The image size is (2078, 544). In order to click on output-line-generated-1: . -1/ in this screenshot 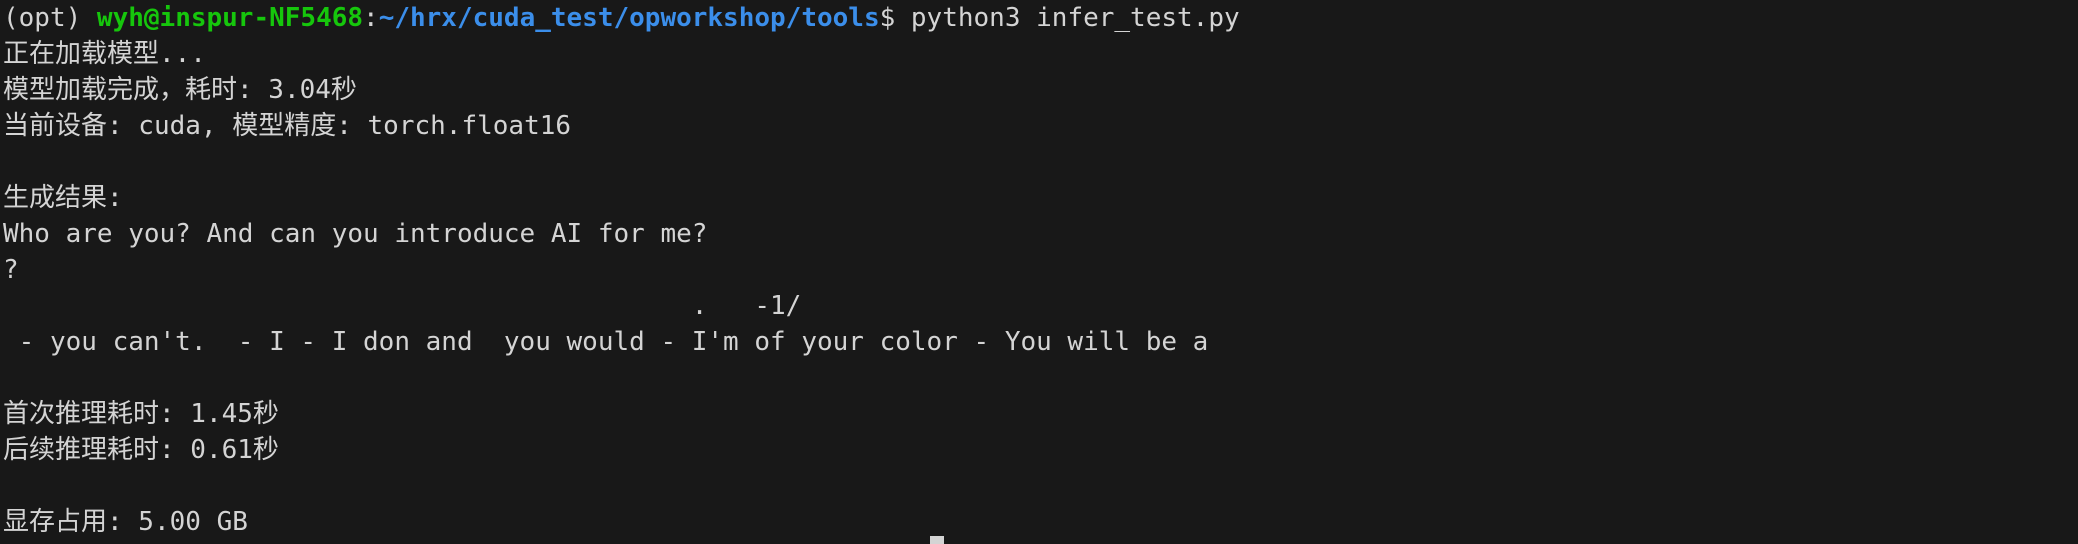, I will do `click(402, 306)`.